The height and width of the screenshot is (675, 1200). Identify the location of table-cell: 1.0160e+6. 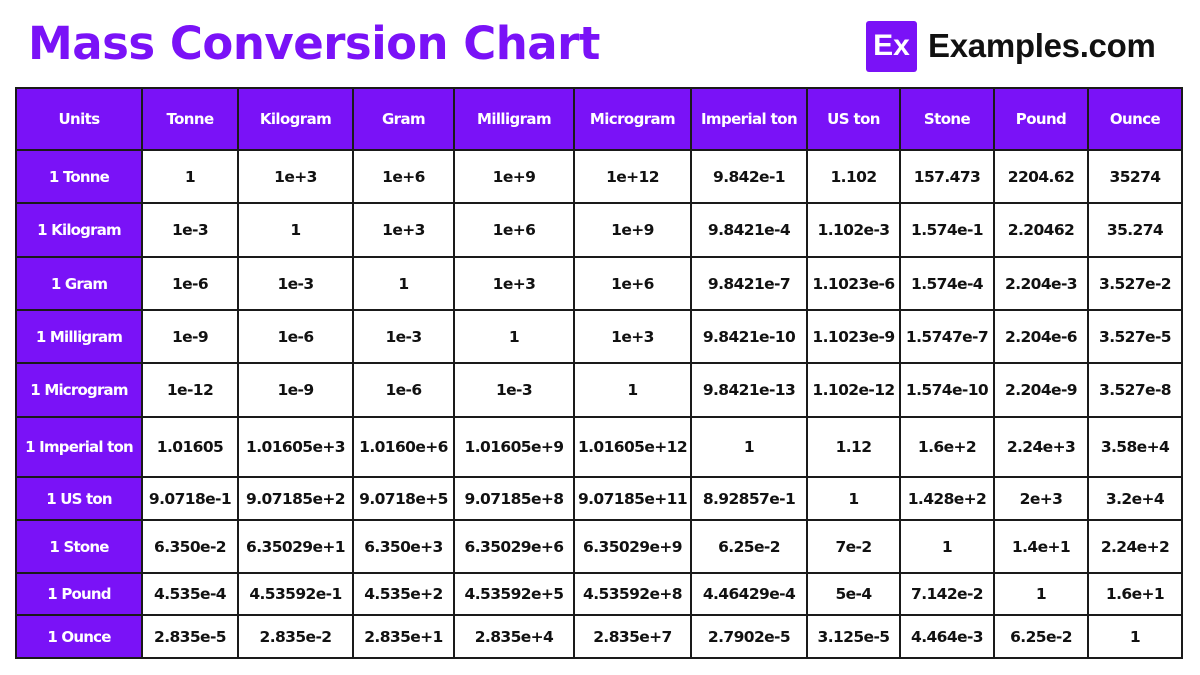
(403, 447).